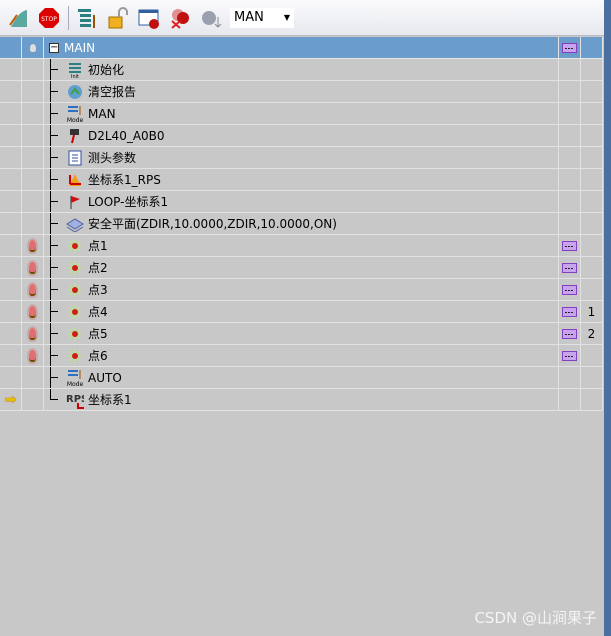 This screenshot has height=636, width=611. Describe the element at coordinates (301, 180) in the screenshot. I see `tree-row: 坐标系1_RPS` at that location.